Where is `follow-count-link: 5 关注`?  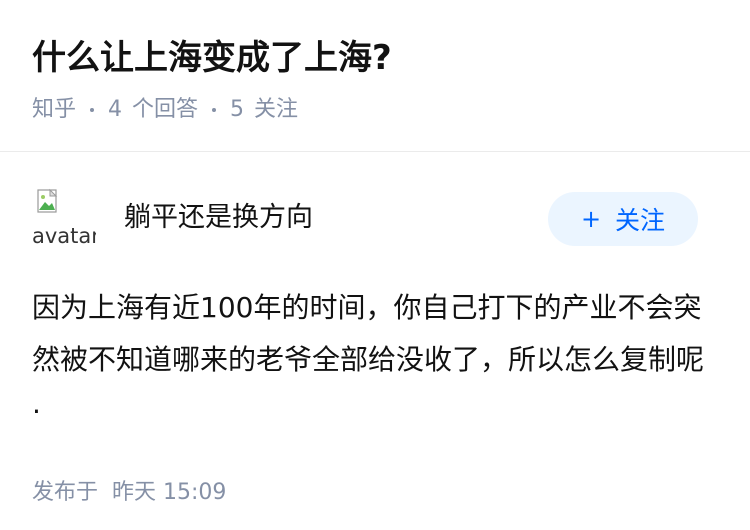
follow-count-link: 5 关注 is located at coordinates (264, 110).